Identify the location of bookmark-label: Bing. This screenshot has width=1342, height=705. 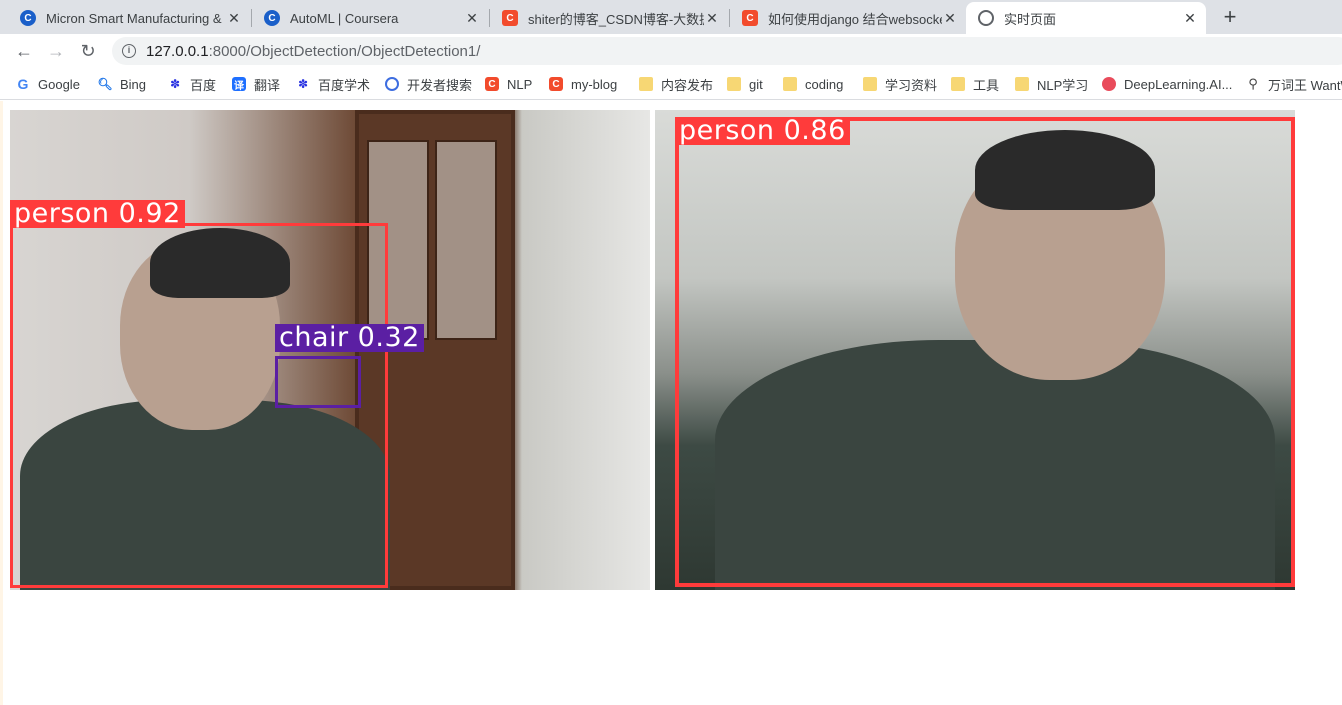
(133, 84).